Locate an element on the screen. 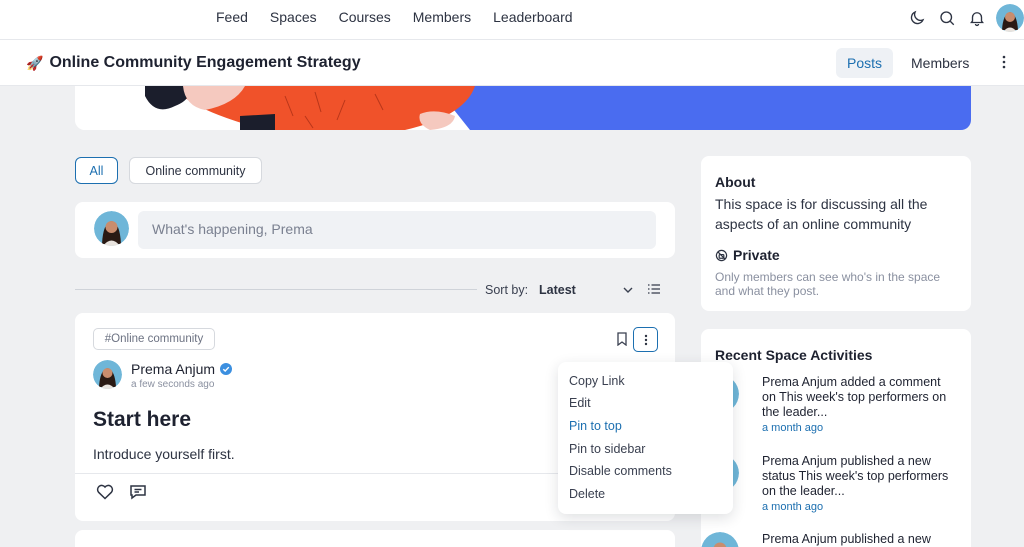 The height and width of the screenshot is (547, 1024). nav-link-courses: Courses is located at coordinates (365, 17).